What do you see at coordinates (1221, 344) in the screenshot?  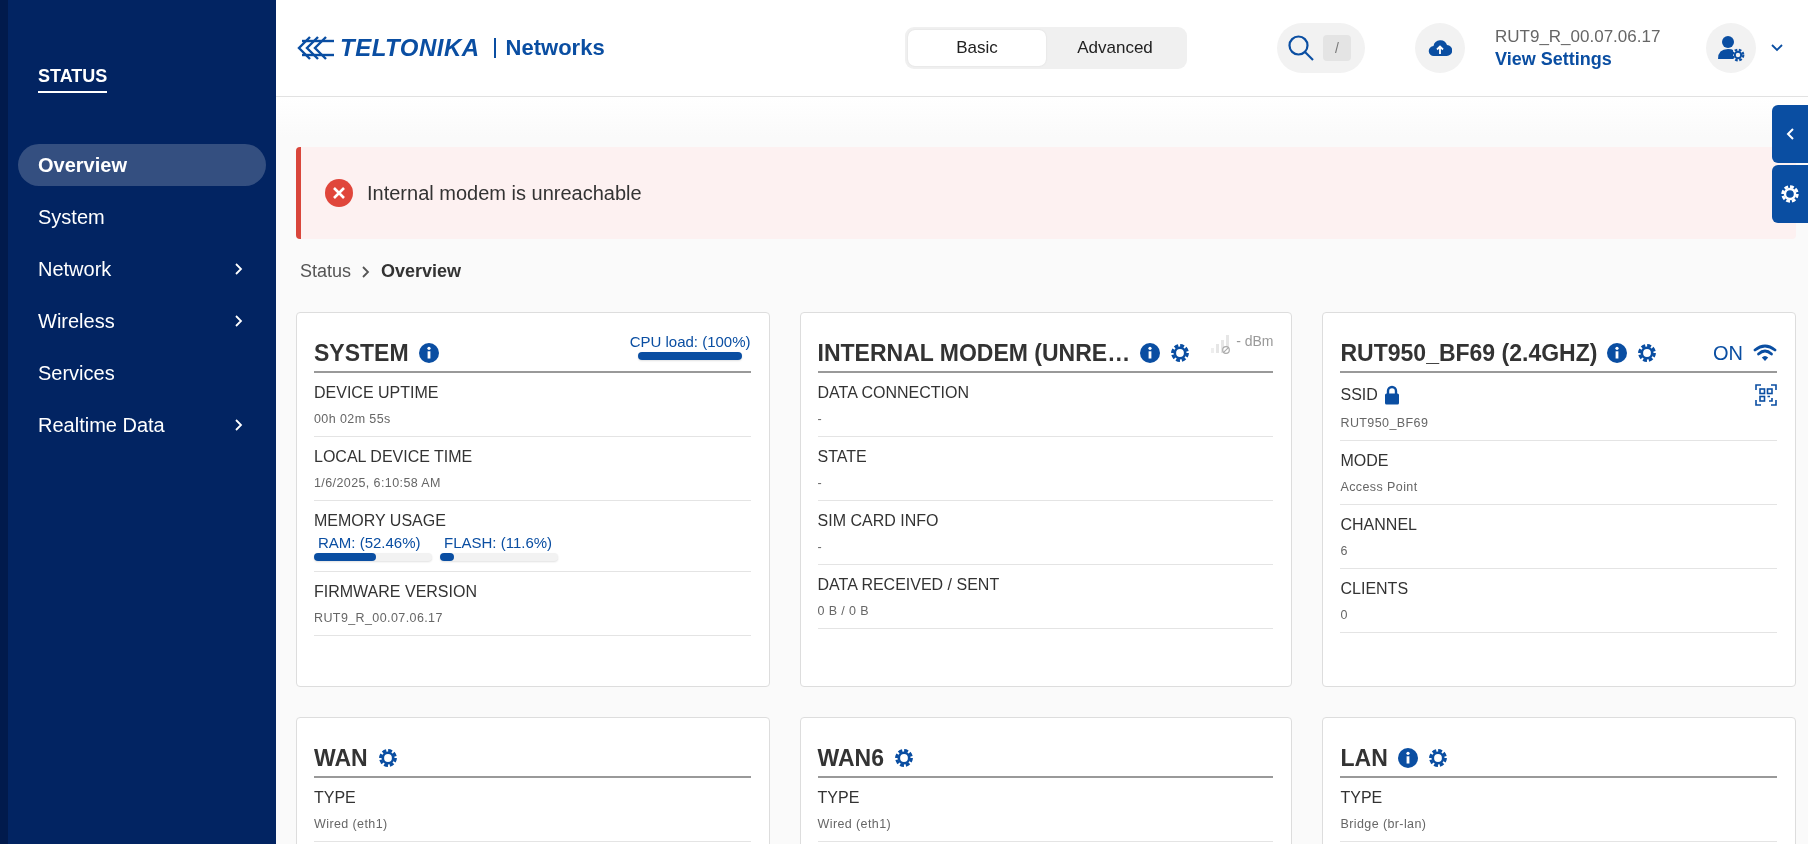 I see `no-signal-icon` at bounding box center [1221, 344].